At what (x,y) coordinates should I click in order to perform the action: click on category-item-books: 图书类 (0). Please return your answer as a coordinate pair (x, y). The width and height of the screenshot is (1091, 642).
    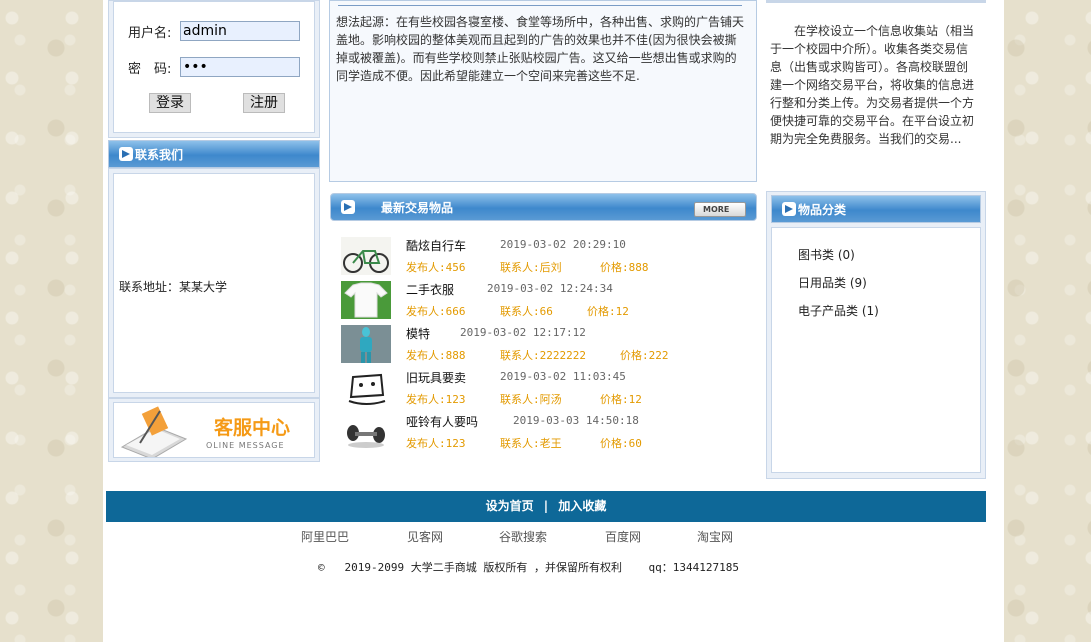
    Looking at the image, I should click on (826, 254).